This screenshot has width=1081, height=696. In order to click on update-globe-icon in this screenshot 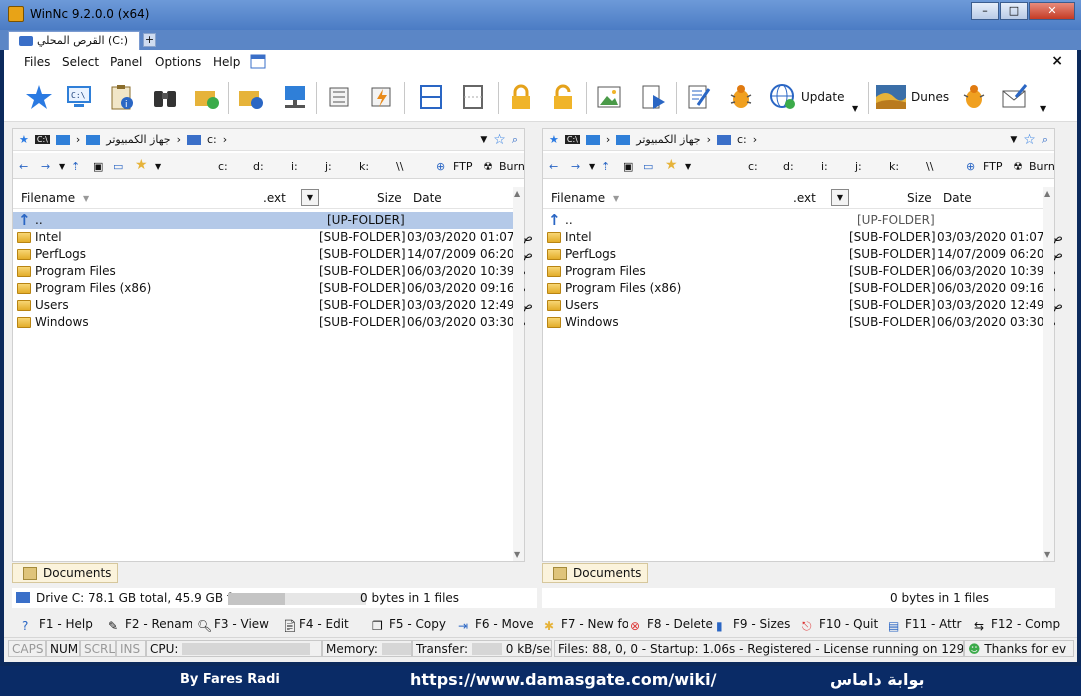, I will do `click(783, 97)`.